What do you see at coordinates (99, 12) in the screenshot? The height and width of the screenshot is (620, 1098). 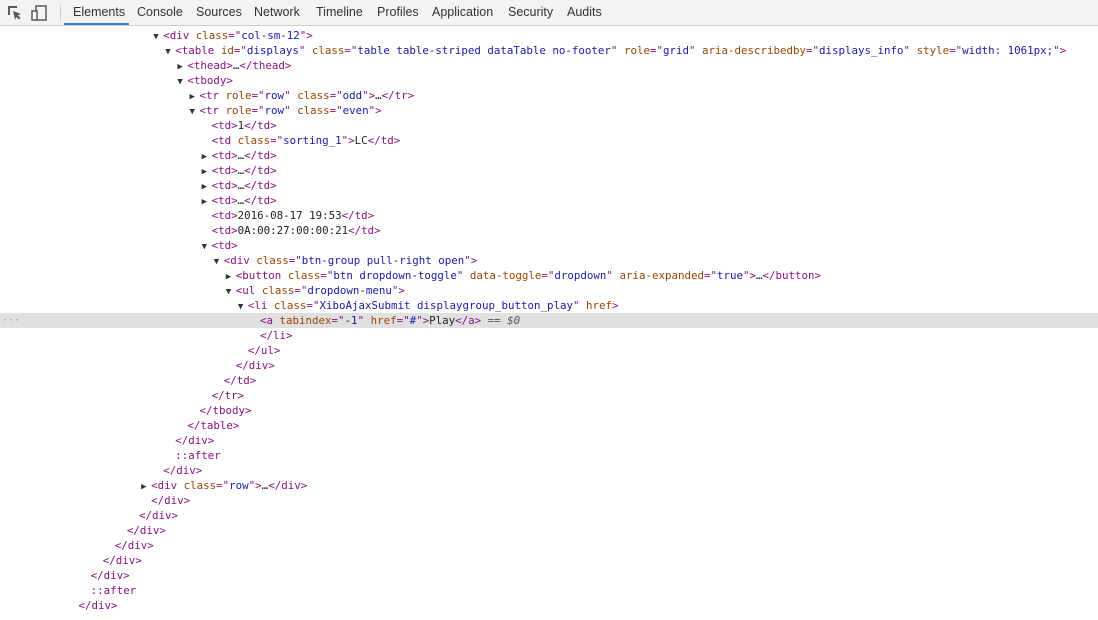 I see `tab-elements: Elements` at bounding box center [99, 12].